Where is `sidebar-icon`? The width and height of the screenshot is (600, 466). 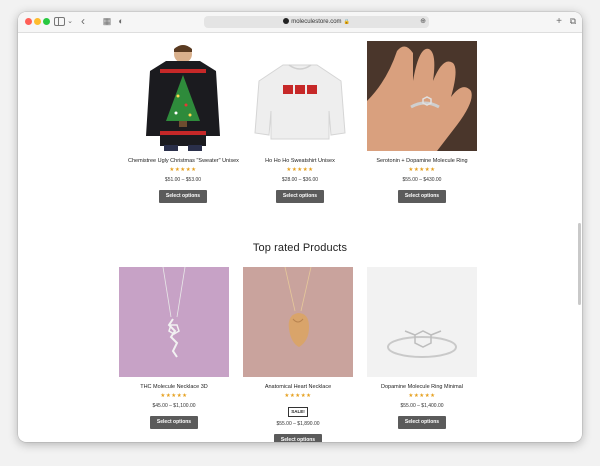 sidebar-icon is located at coordinates (59, 21).